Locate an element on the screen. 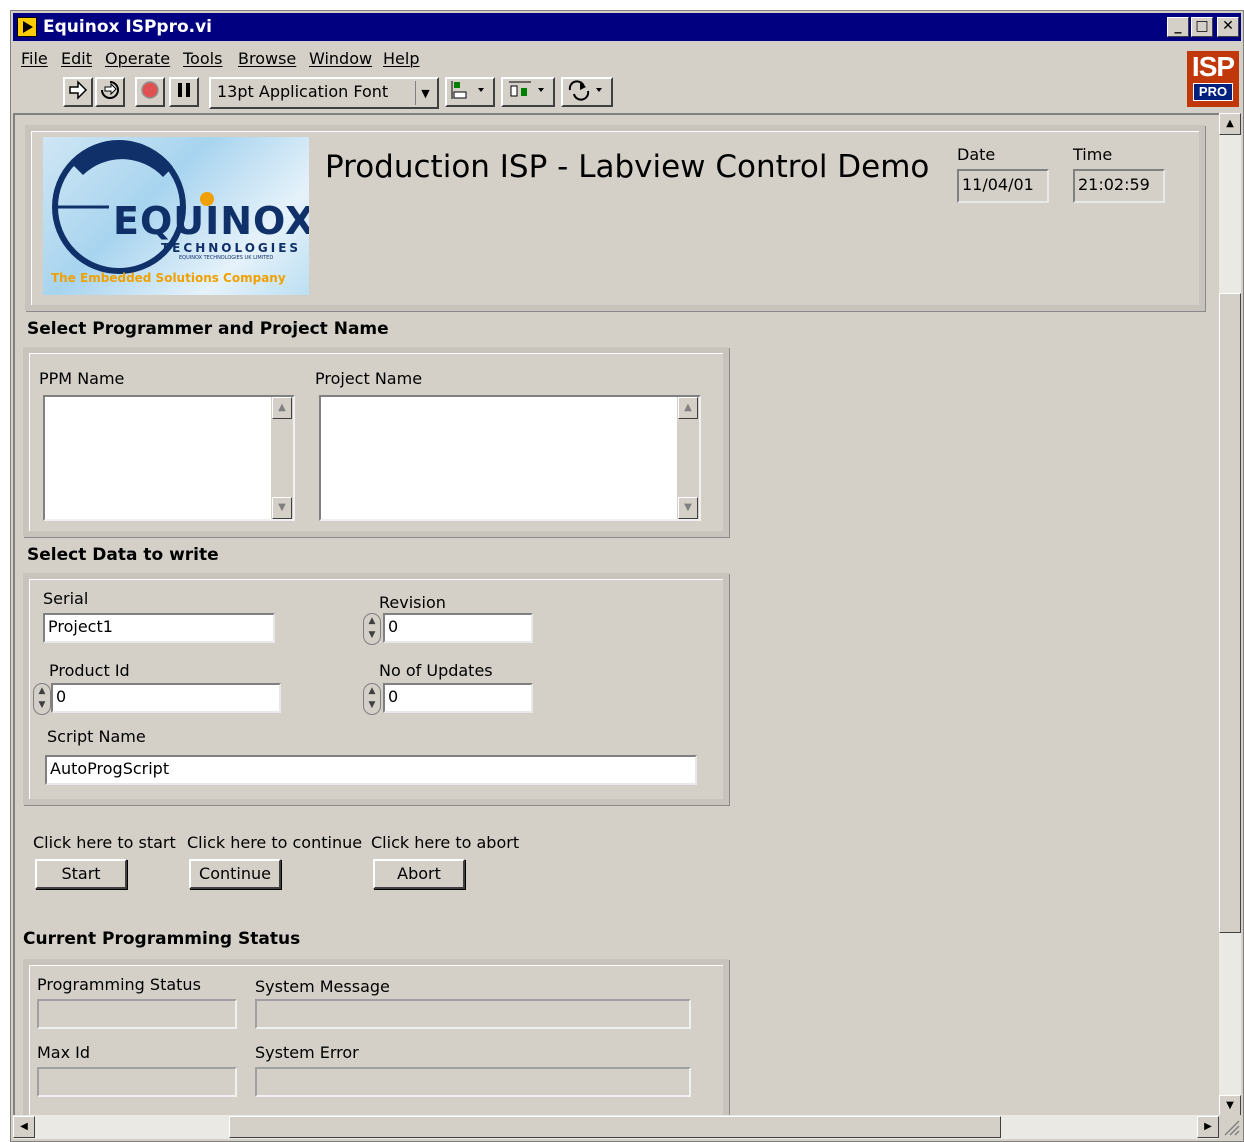 Image resolution: width=1244 pixels, height=1142 pixels. run-arrow-icon is located at coordinates (78, 92).